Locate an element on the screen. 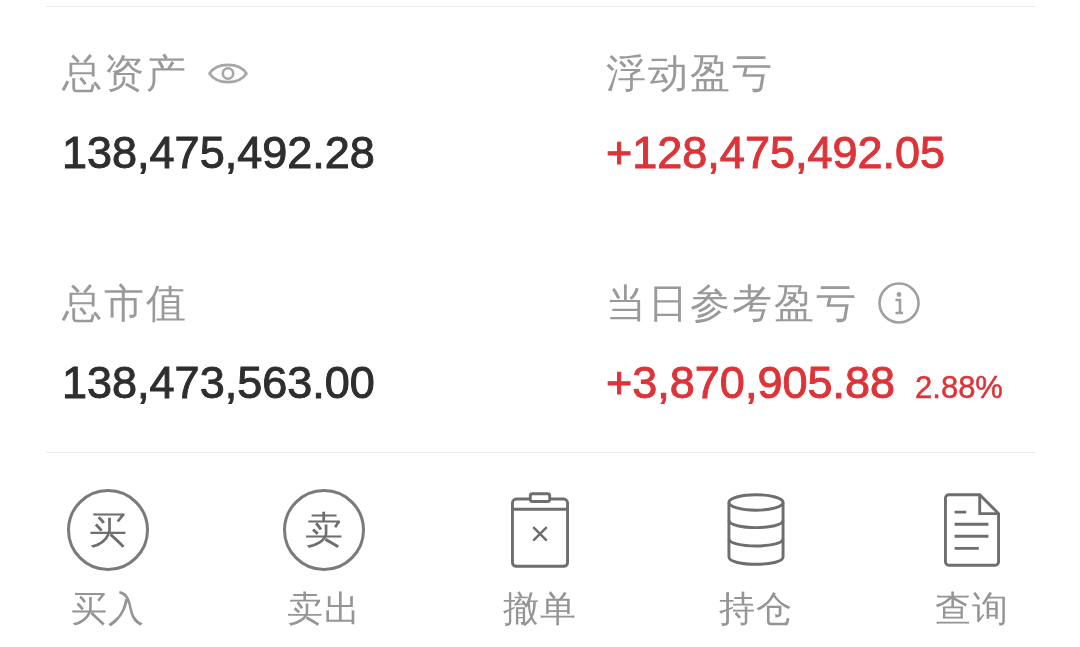  action-button: 撤单 is located at coordinates (540, 559).